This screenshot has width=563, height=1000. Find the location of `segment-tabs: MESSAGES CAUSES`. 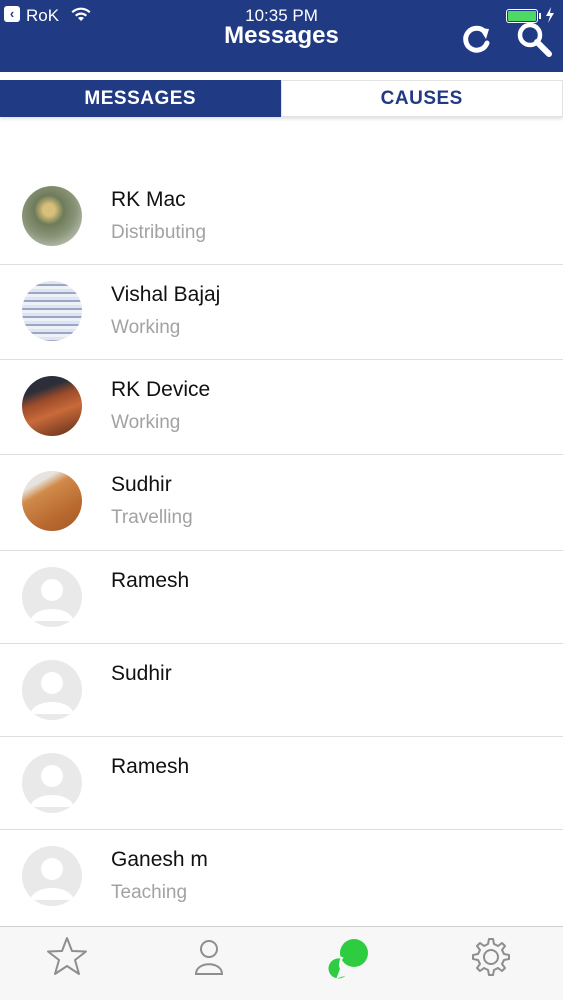

segment-tabs: MESSAGES CAUSES is located at coordinates (281, 98).